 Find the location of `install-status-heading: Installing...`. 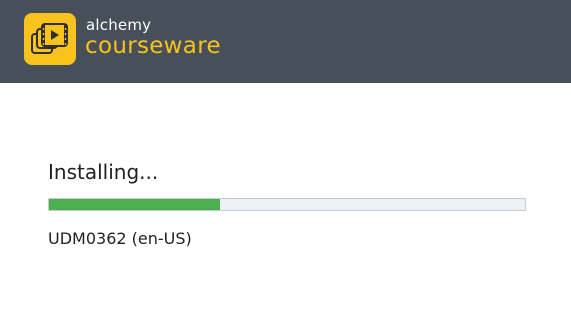

install-status-heading: Installing... is located at coordinates (103, 172).